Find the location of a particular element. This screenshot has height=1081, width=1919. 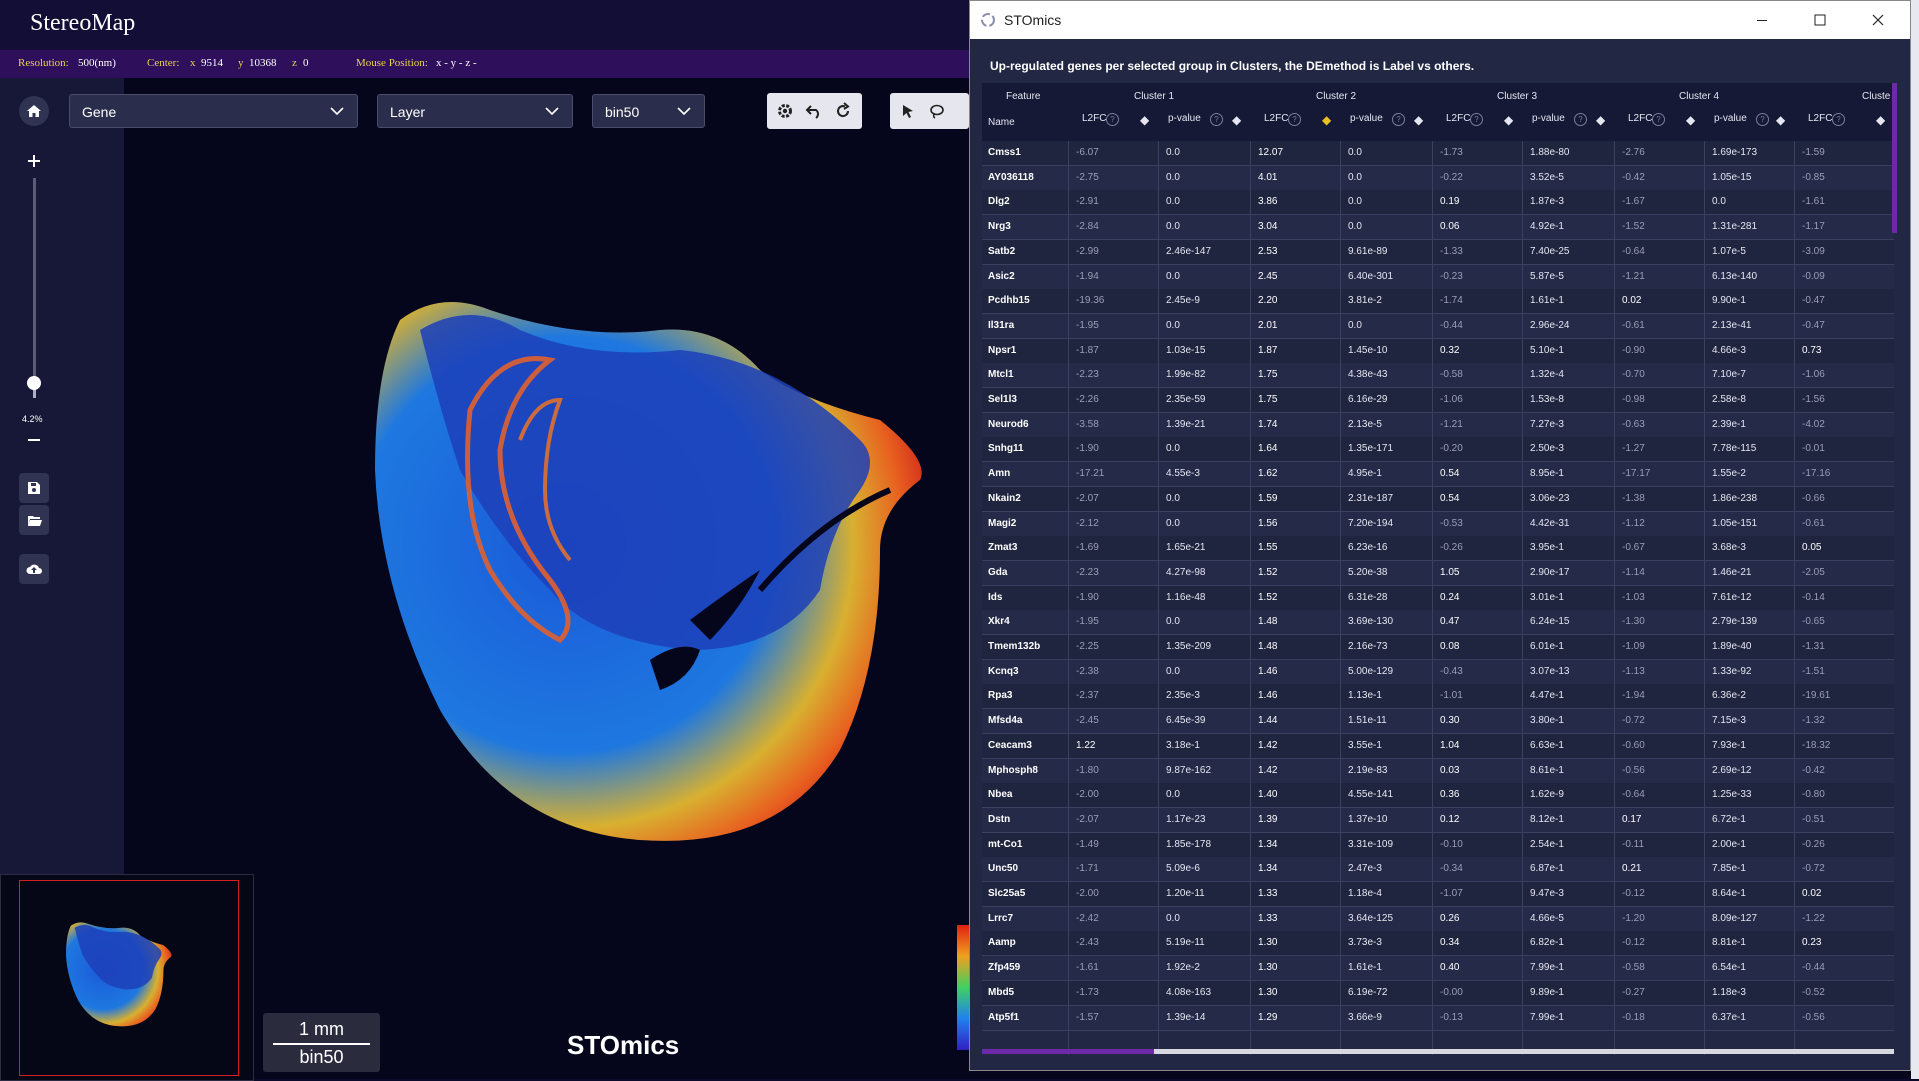

maximize-icon is located at coordinates (1820, 20).